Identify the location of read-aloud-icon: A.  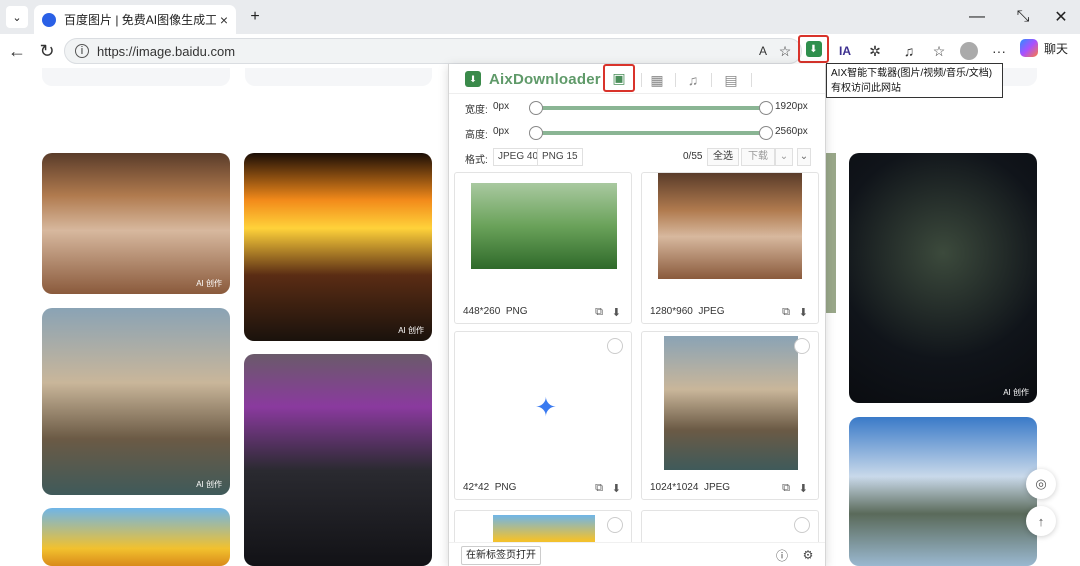
(763, 51).